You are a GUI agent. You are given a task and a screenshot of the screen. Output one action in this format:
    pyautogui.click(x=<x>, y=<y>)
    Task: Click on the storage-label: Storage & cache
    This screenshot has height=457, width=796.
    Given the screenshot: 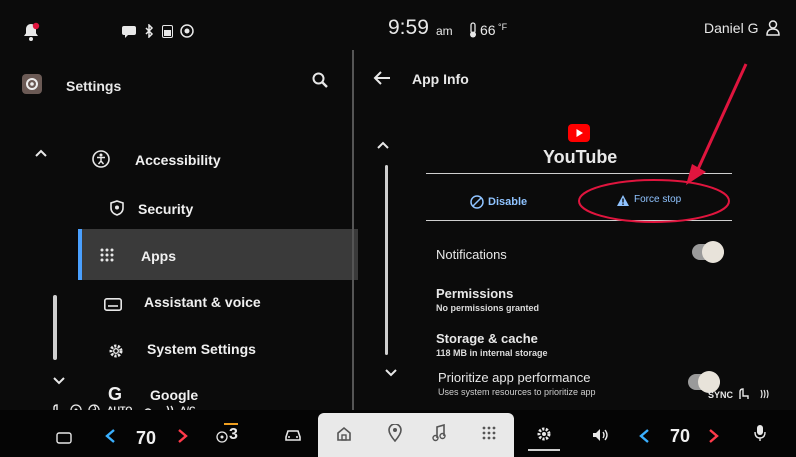 What is the action you would take?
    pyautogui.click(x=487, y=338)
    